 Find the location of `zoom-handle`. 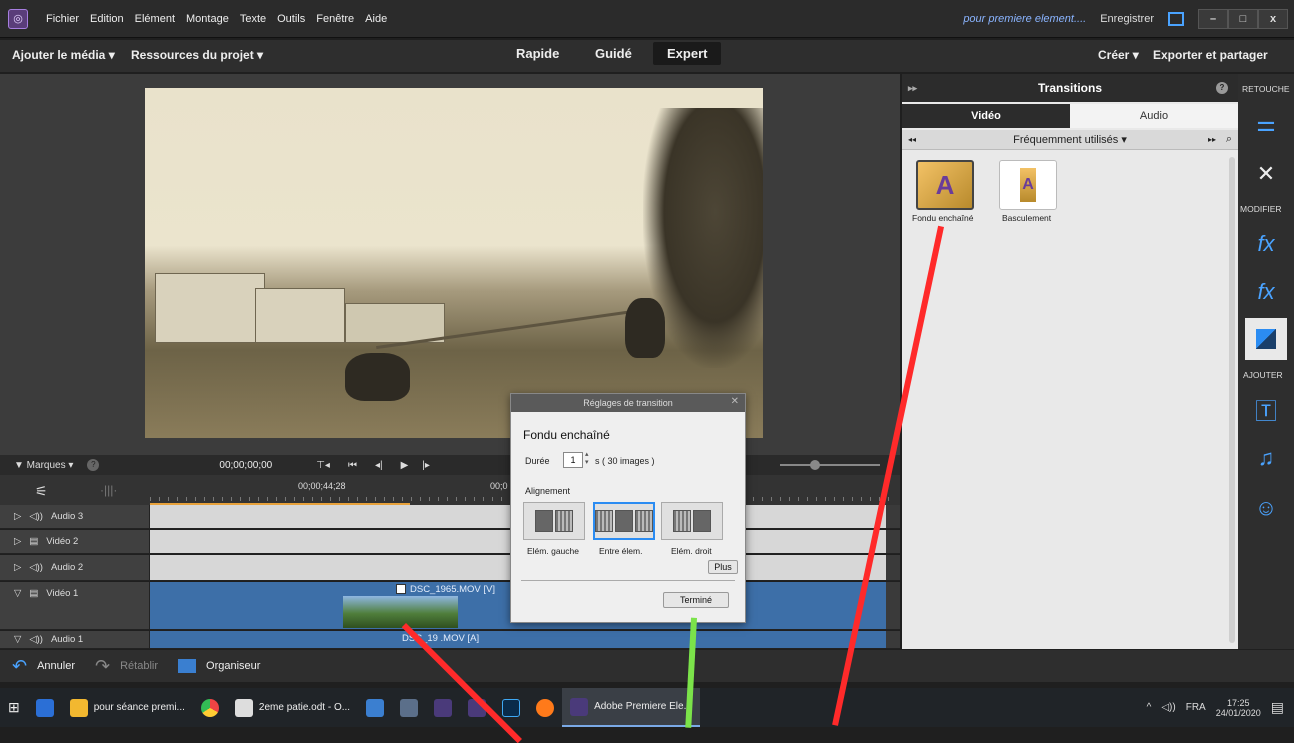

zoom-handle is located at coordinates (815, 465).